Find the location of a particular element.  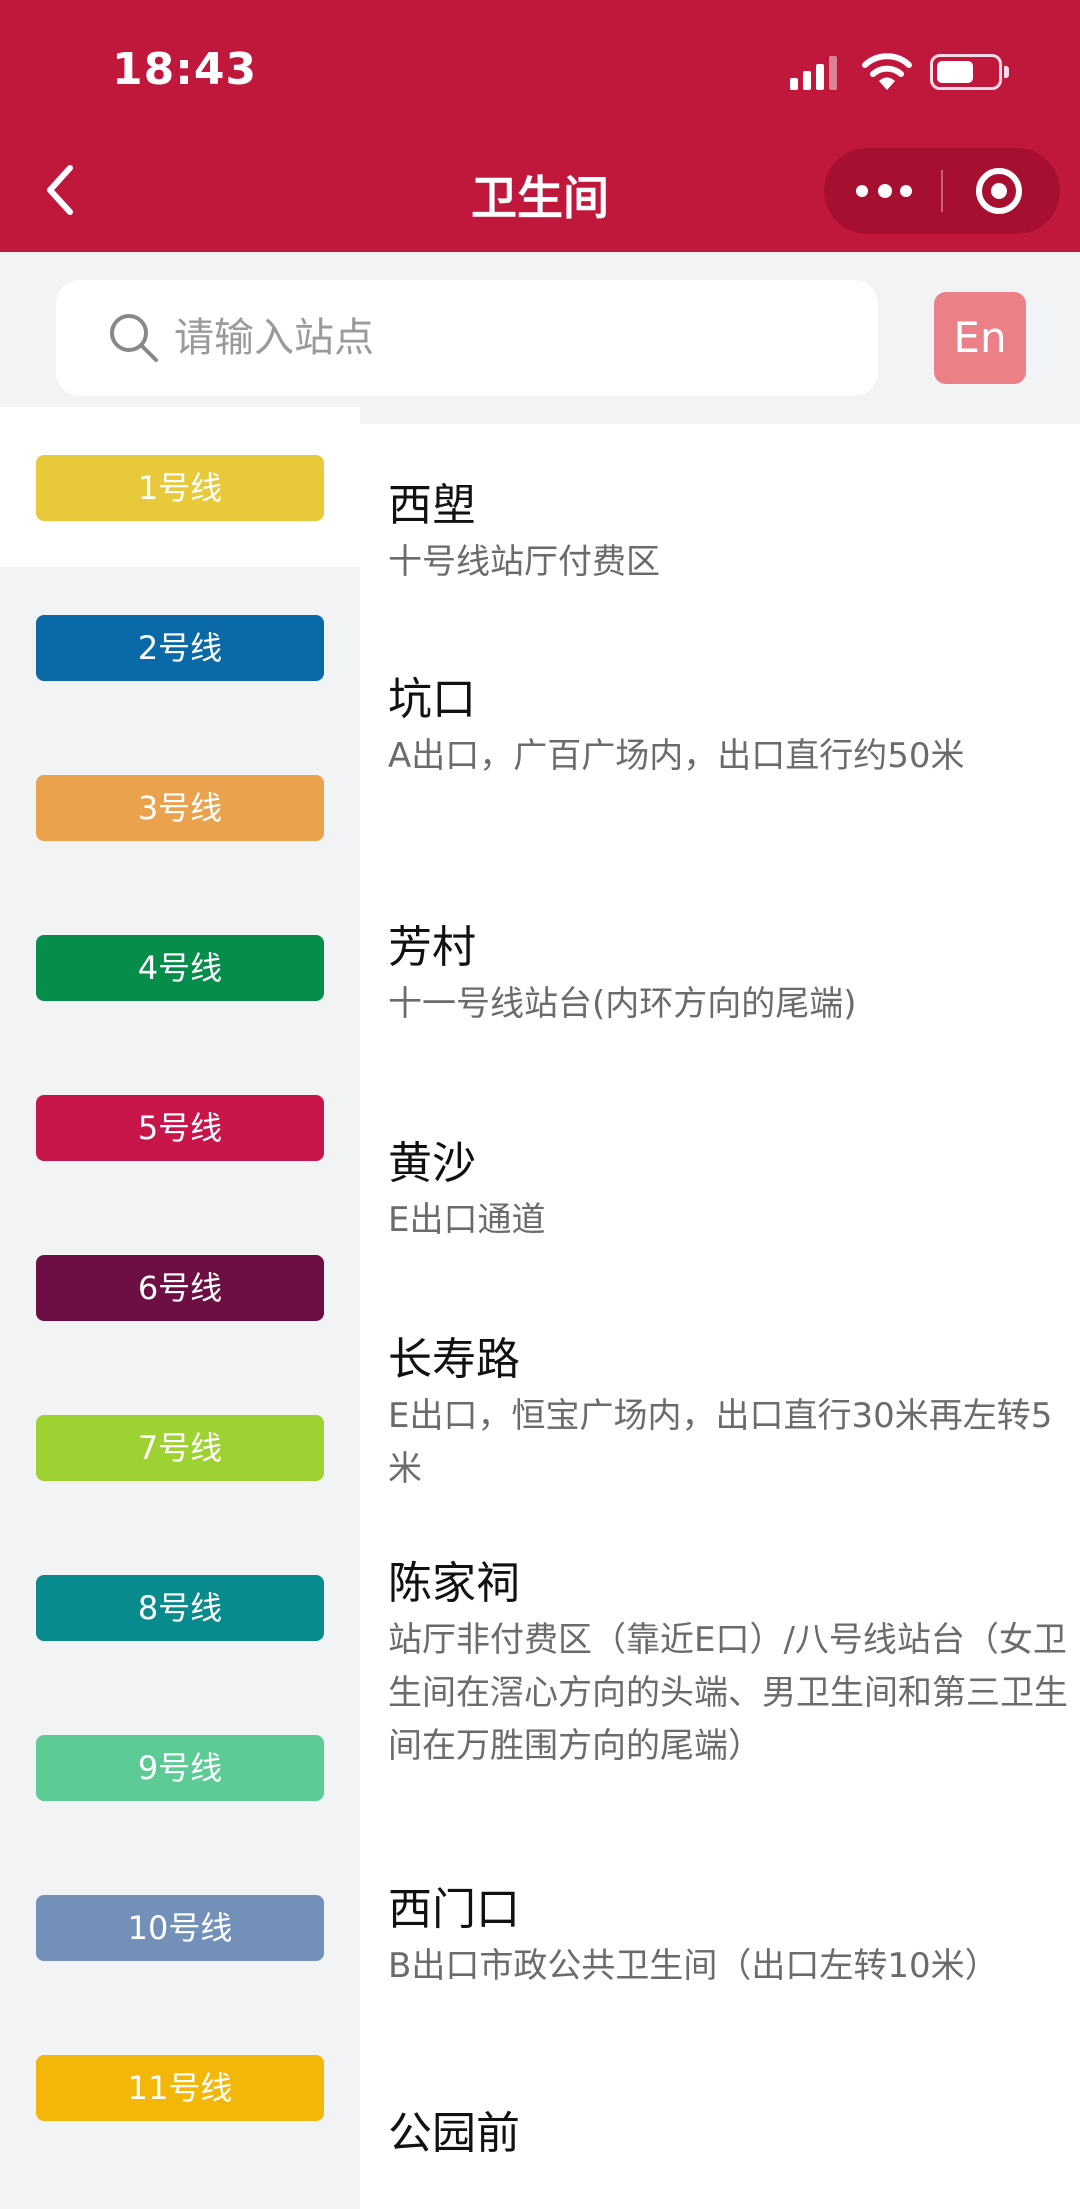

station-name: 陈家祠 is located at coordinates (454, 1583).